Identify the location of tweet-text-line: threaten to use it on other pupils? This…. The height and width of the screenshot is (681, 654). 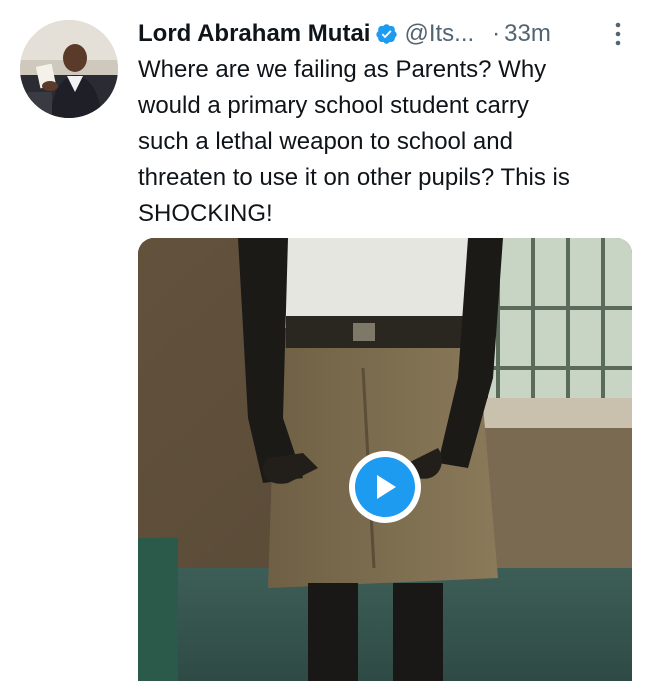
(354, 177).